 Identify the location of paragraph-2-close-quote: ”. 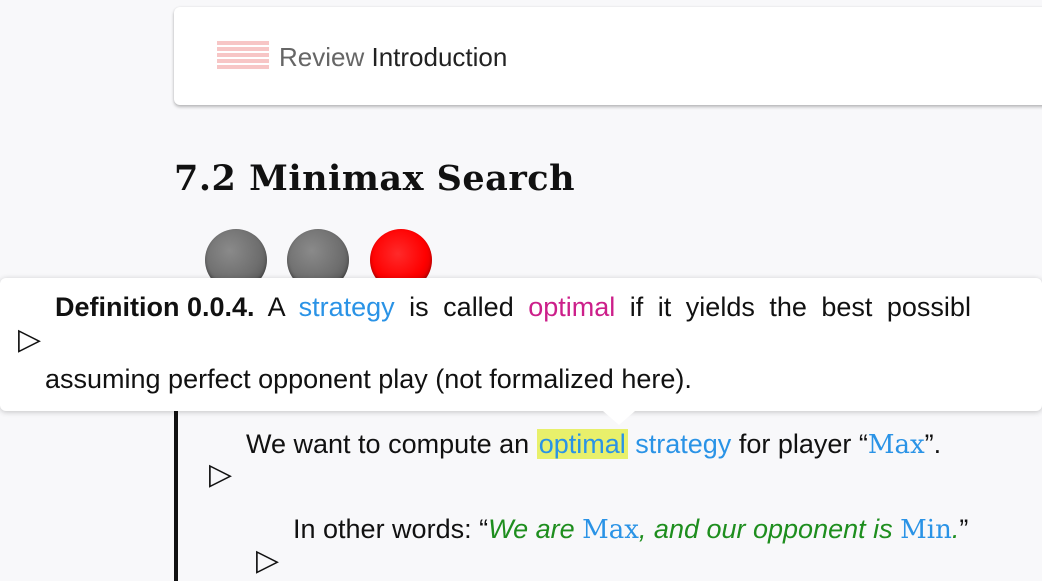
(964, 529).